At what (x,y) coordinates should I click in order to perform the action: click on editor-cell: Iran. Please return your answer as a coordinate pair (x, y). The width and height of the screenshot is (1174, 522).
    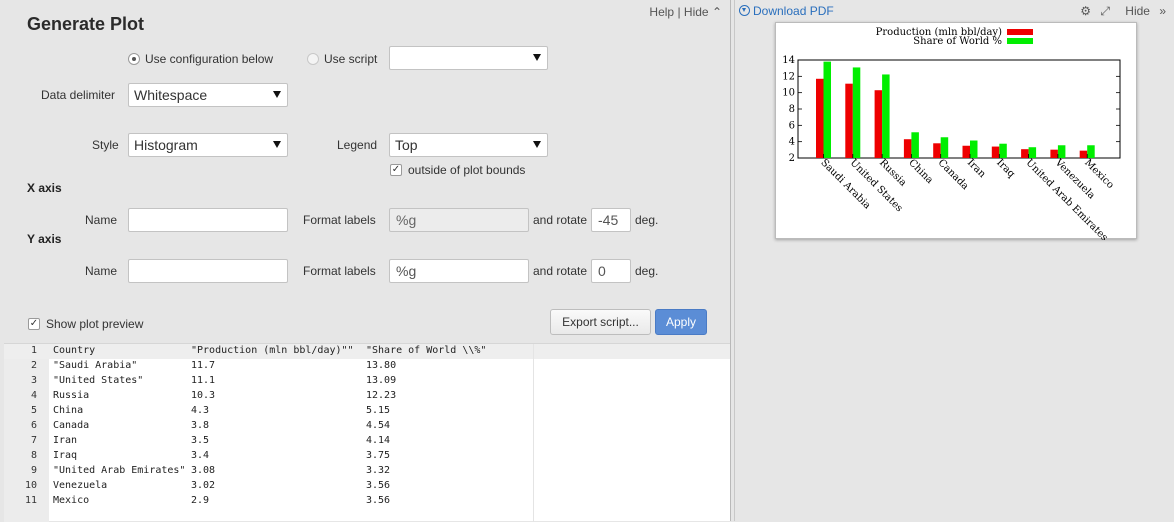
    Looking at the image, I should click on (65, 440).